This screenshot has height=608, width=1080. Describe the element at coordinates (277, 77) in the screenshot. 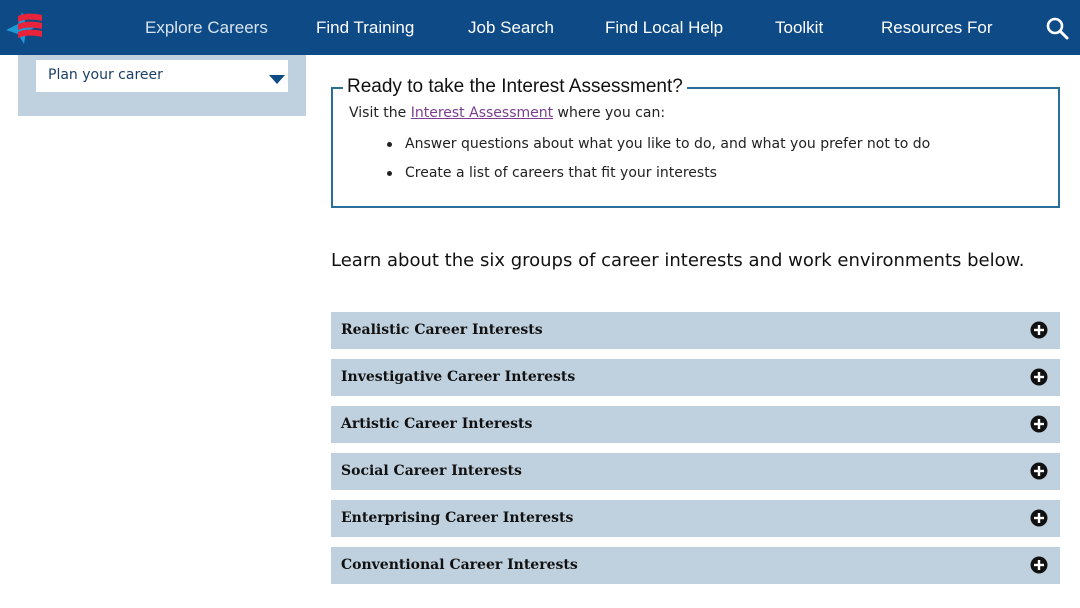

I see `chevron-down-icon` at that location.